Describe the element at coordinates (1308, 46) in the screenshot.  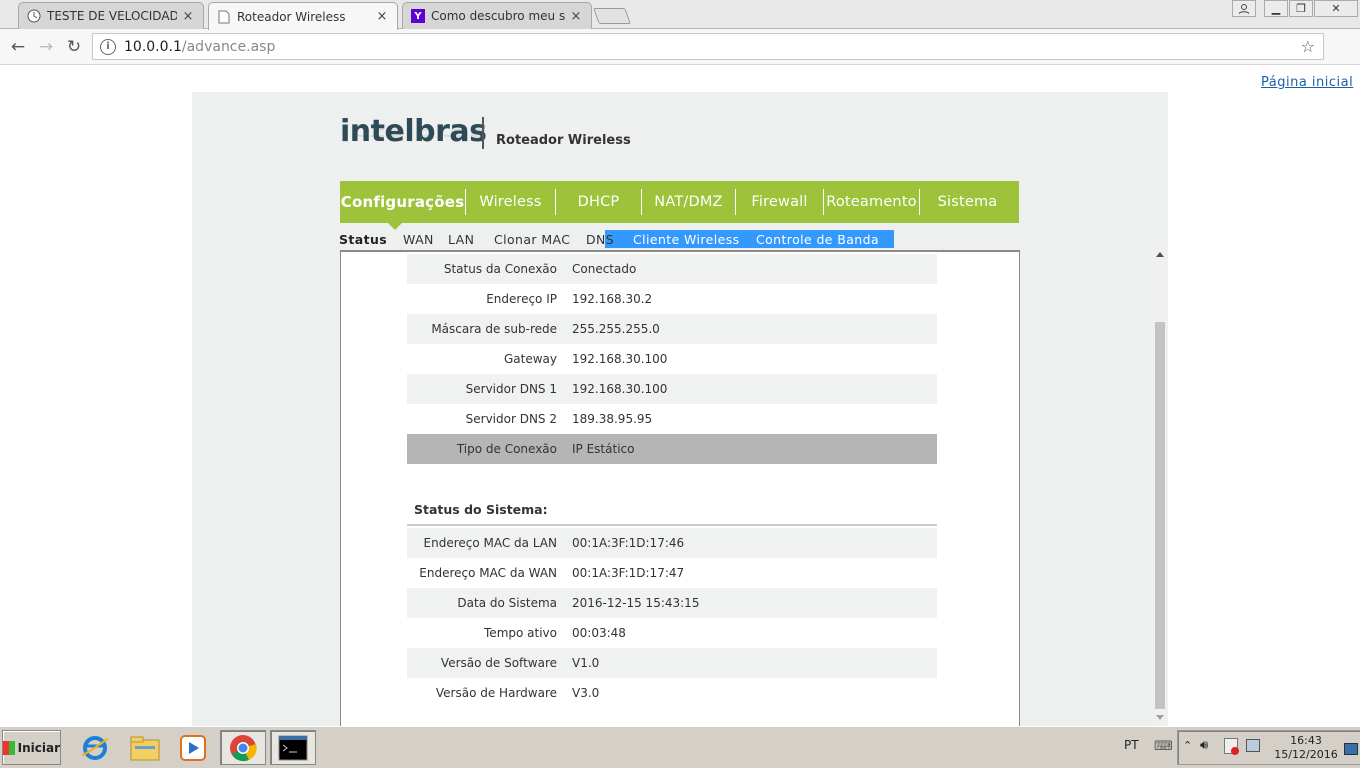
I see `star-icon: ☆` at that location.